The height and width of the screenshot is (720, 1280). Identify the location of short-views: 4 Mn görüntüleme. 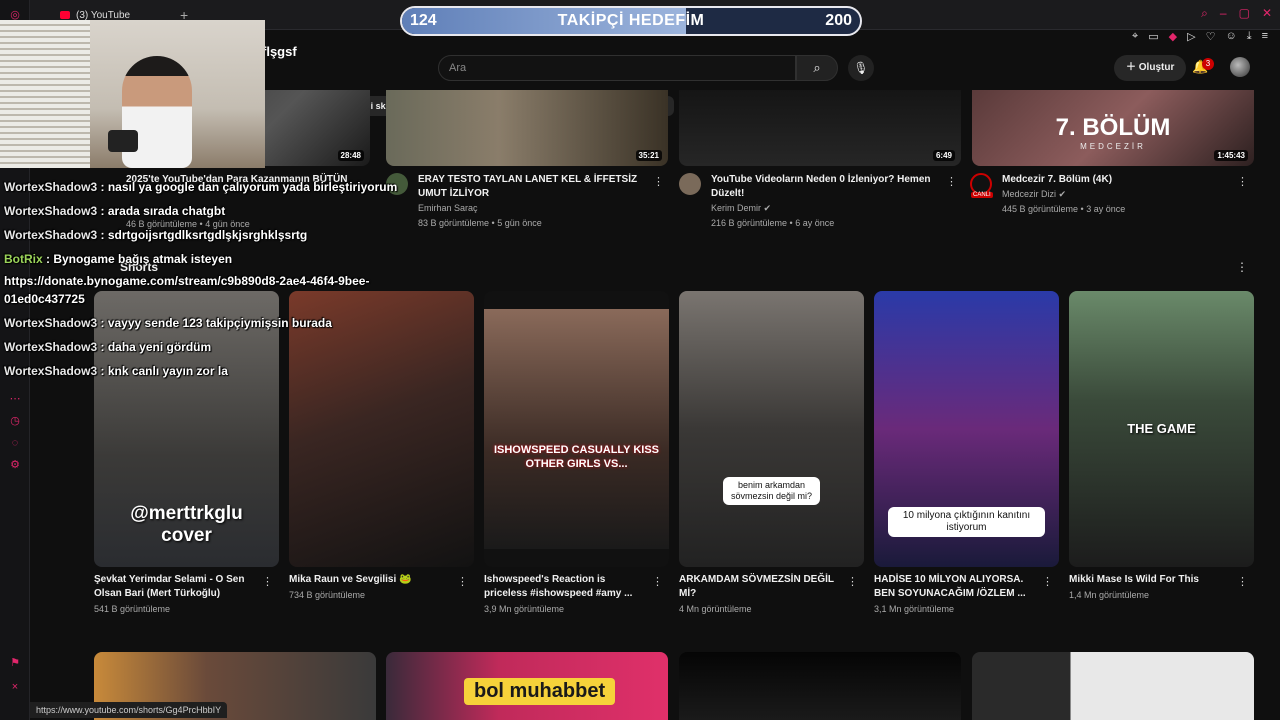
(715, 609).